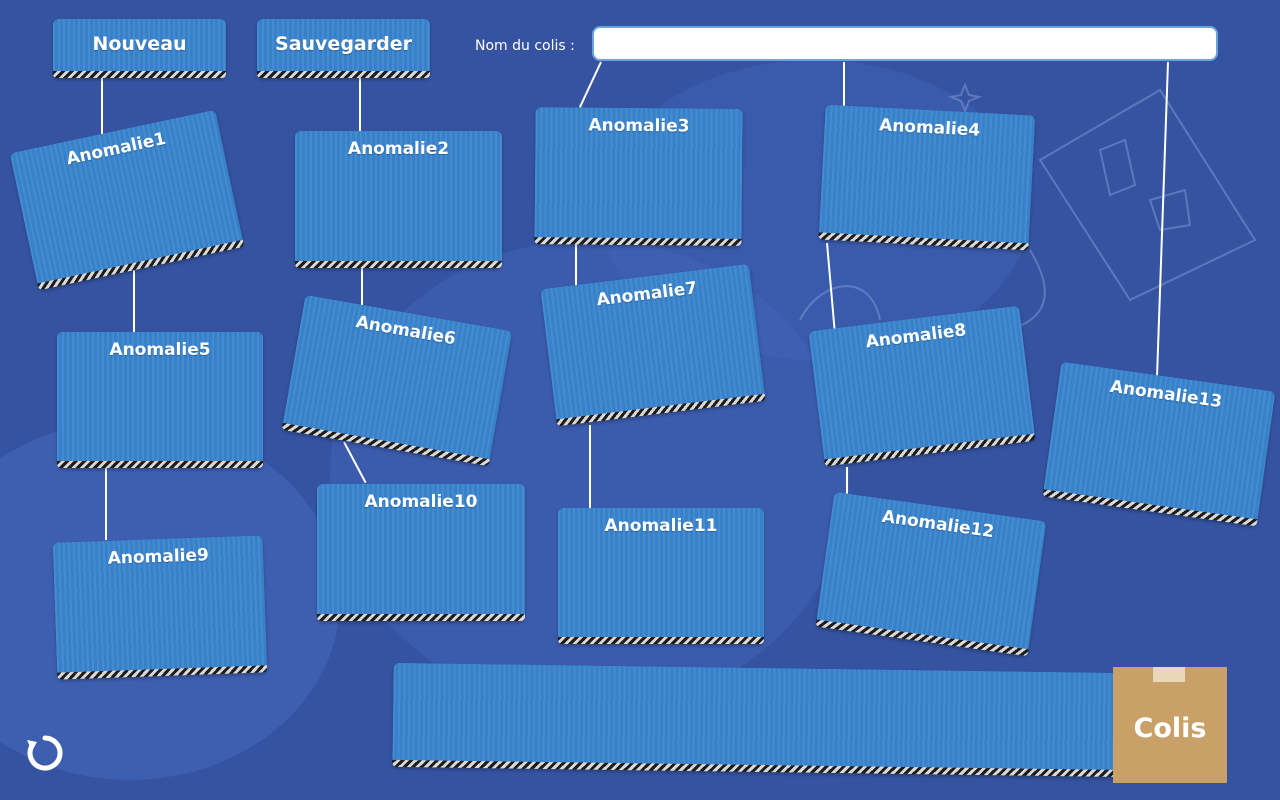 The width and height of the screenshot is (1280, 800). I want to click on anomaly-card-5: Anomalie5, so click(160, 400).